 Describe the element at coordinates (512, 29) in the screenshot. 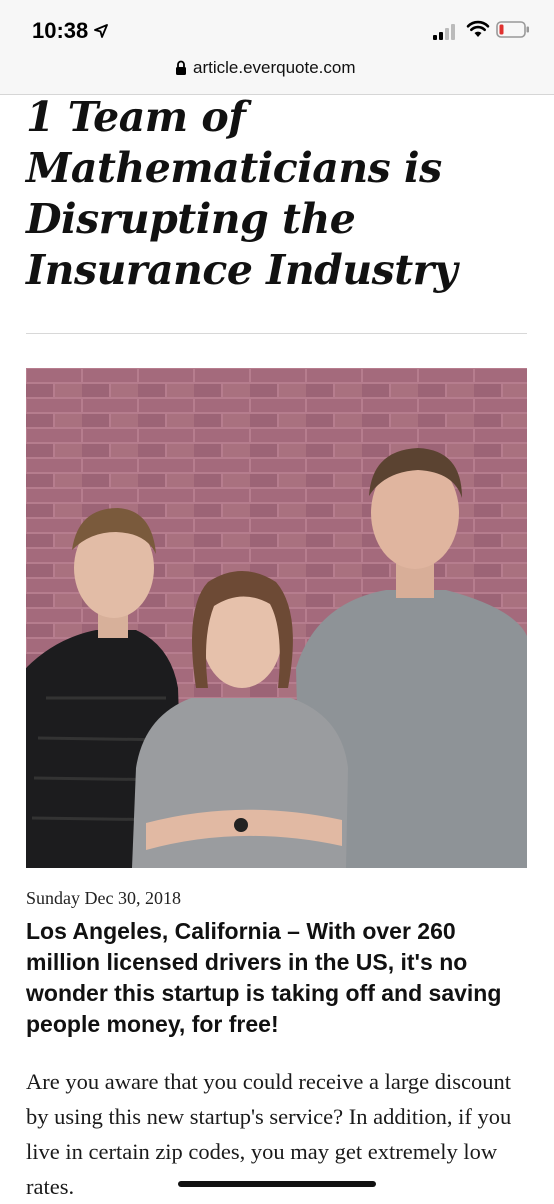

I see `battery-low-icon` at that location.